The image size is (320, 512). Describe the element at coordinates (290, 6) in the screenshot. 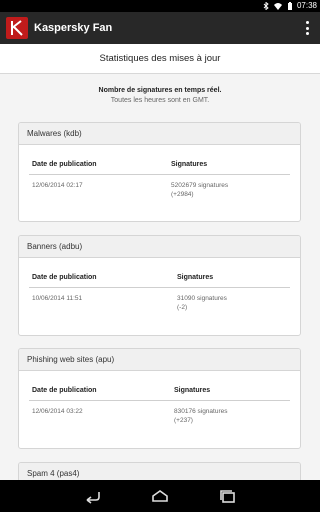

I see `battery-icon` at that location.